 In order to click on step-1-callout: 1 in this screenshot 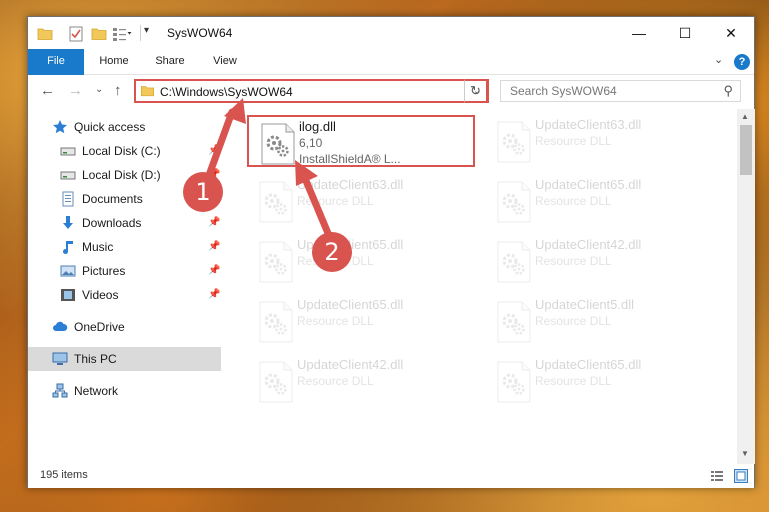, I will do `click(203, 192)`.